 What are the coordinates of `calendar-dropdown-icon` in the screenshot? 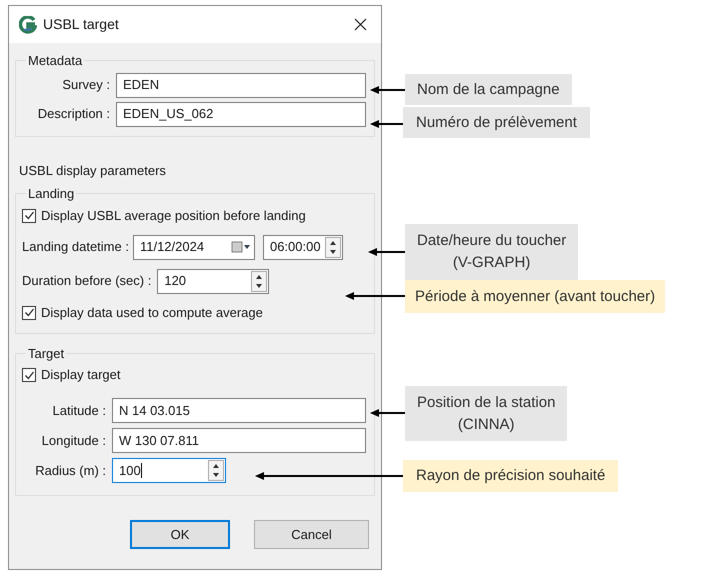 It's located at (240, 247).